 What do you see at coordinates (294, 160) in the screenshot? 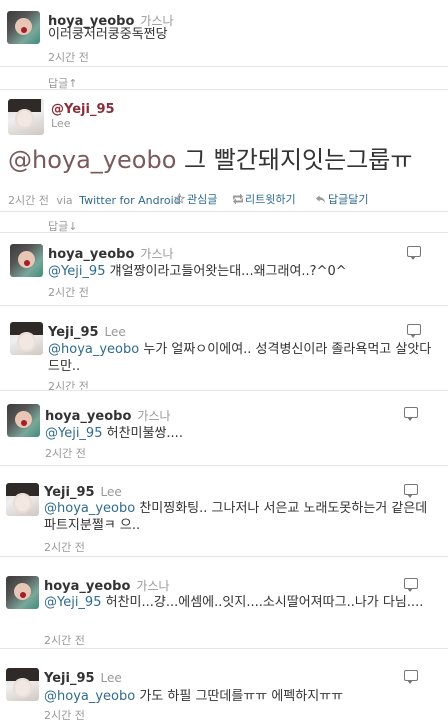
I see `main-tweet-body: 그 빨간돼지잇는그룹ㅠ` at bounding box center [294, 160].